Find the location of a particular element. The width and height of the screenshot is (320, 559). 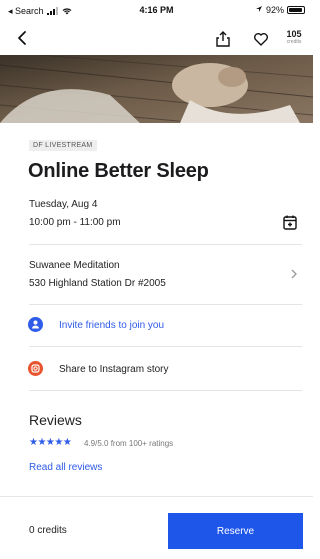

event-time-range: 10:00 pm - 11:00 pm is located at coordinates (75, 222).